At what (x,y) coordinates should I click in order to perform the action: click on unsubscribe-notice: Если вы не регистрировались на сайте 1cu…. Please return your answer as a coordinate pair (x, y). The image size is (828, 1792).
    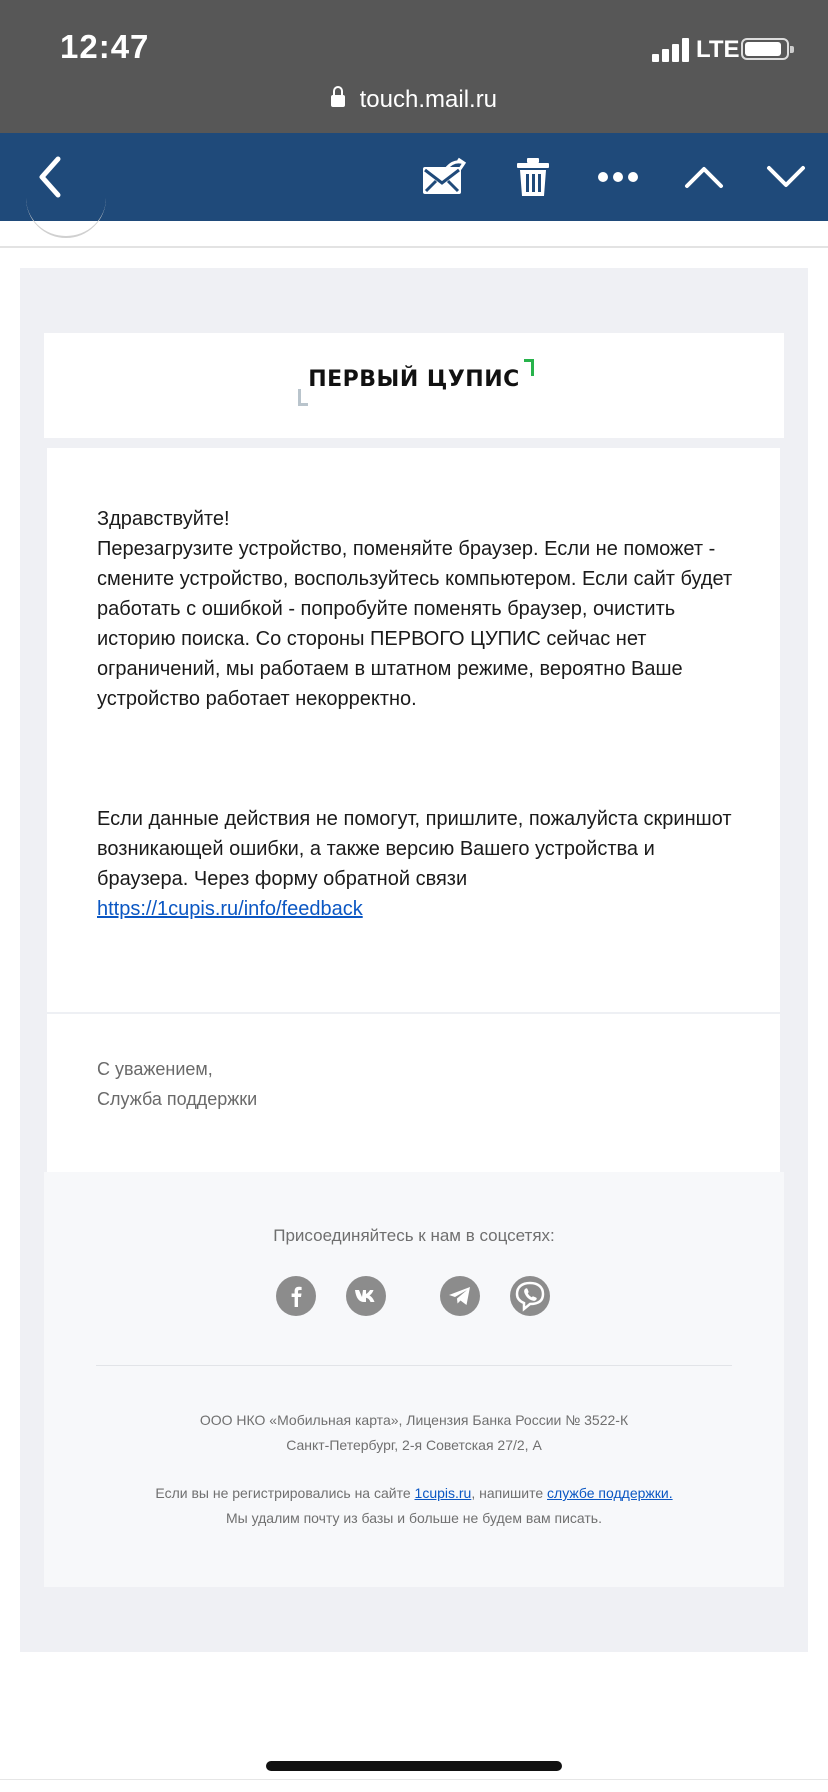
    Looking at the image, I should click on (414, 1493).